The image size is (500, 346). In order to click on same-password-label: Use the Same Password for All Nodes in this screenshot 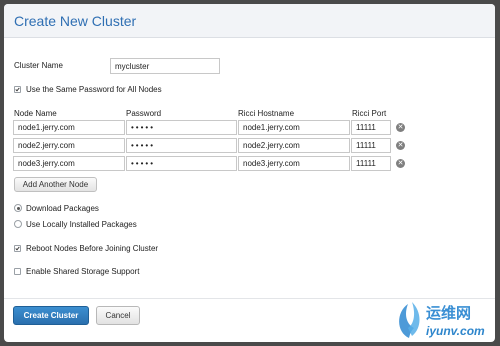, I will do `click(94, 89)`.